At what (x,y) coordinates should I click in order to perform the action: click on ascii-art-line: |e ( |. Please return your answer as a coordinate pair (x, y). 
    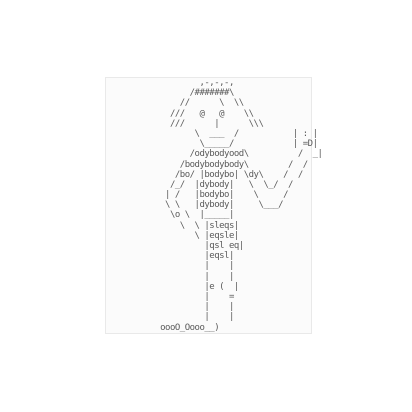
    Looking at the image, I should click on (172, 286).